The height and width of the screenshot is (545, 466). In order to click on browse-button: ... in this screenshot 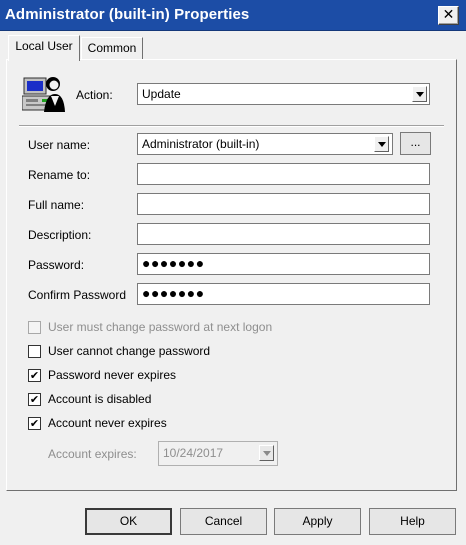, I will do `click(415, 143)`.